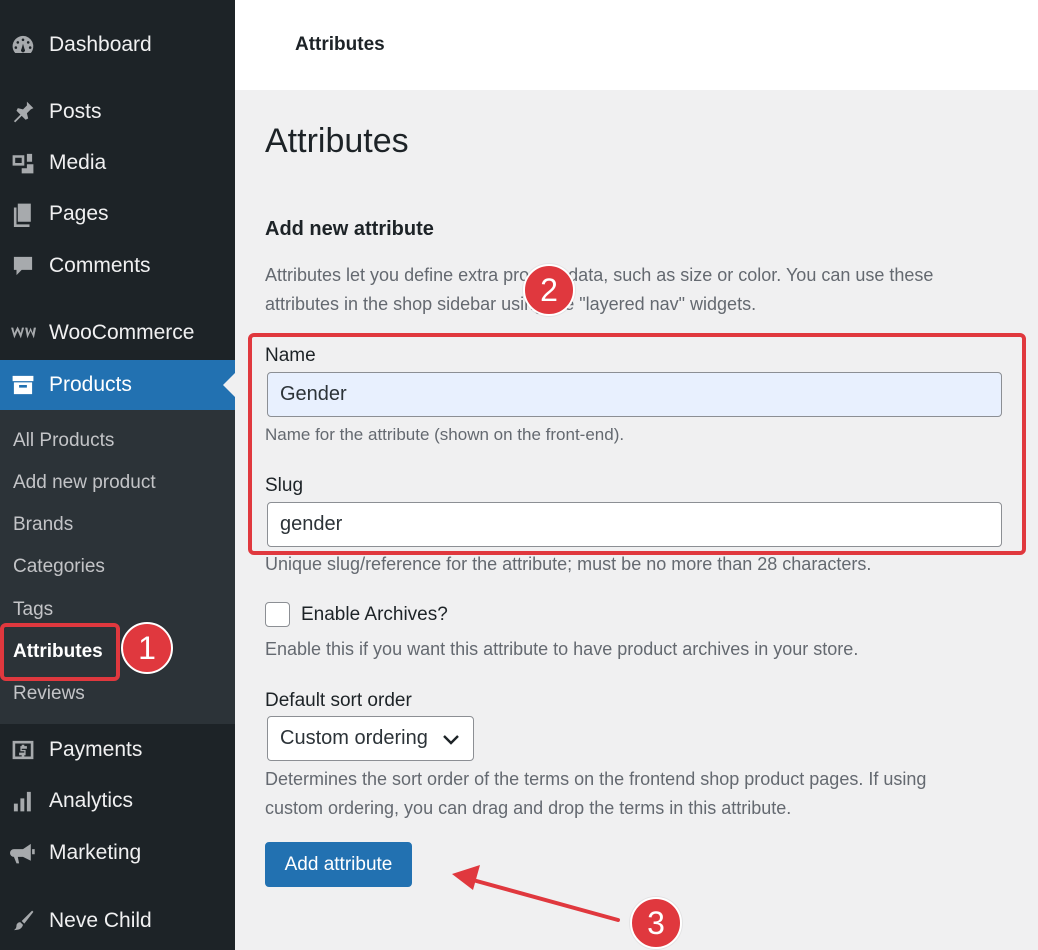  I want to click on pages-icon, so click(23, 214).